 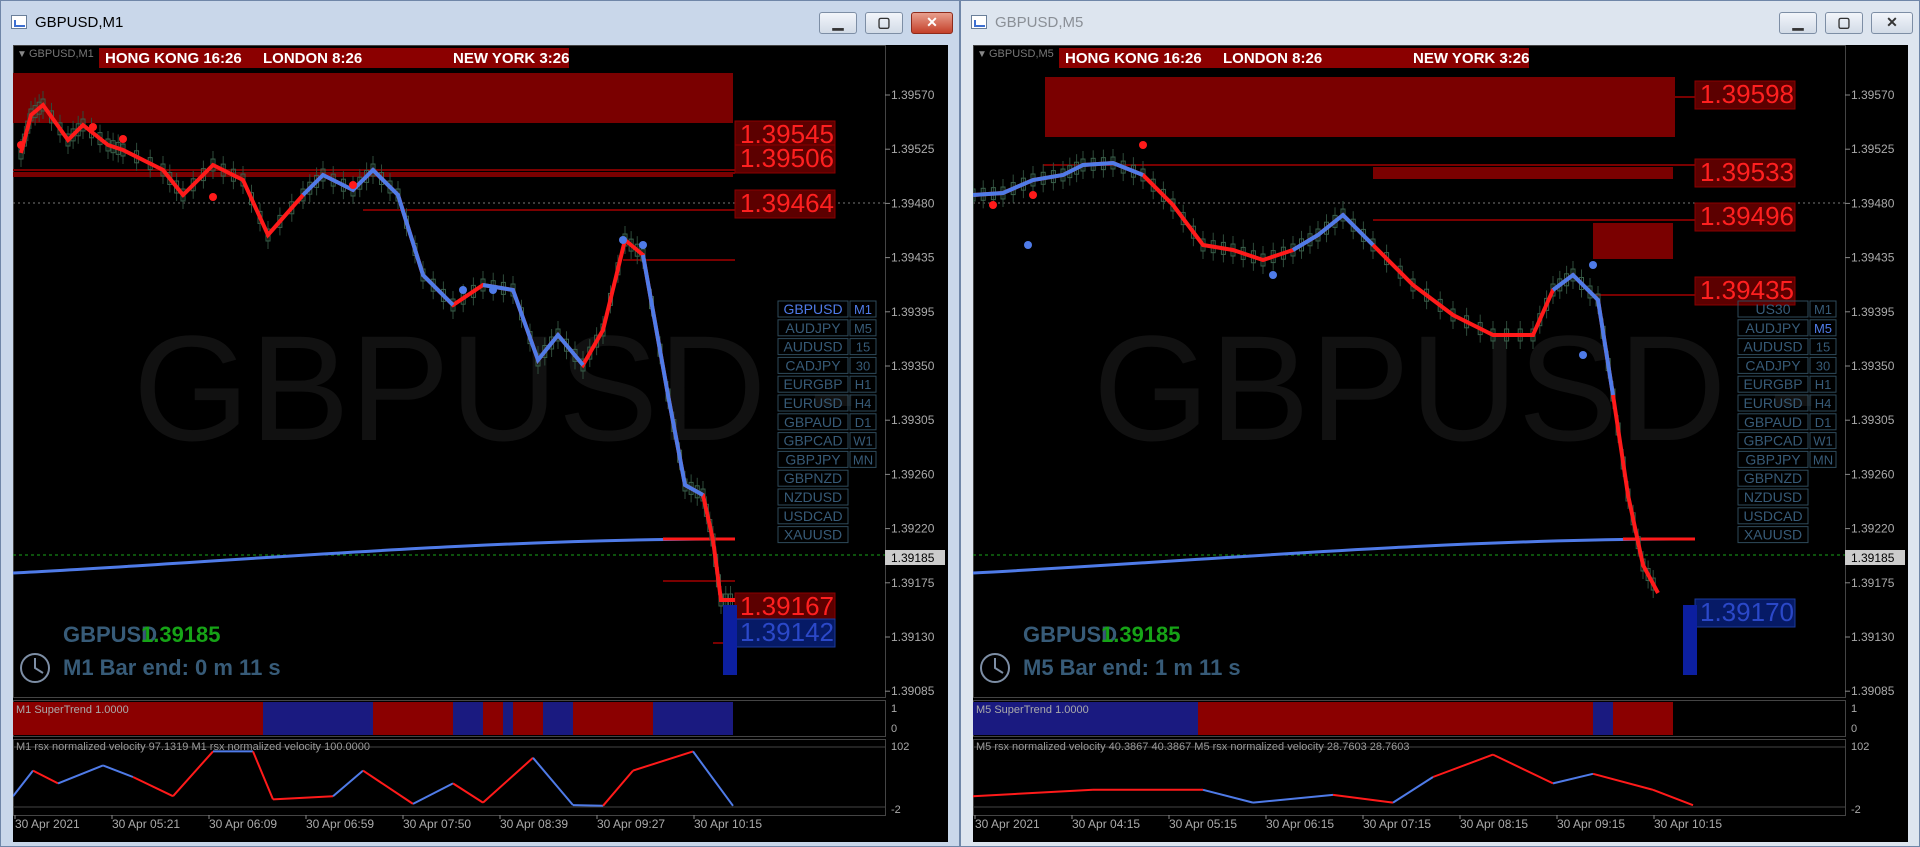 What do you see at coordinates (1300, 824) in the screenshot?
I see `time-axis-label: 30 Apr 06:15` at bounding box center [1300, 824].